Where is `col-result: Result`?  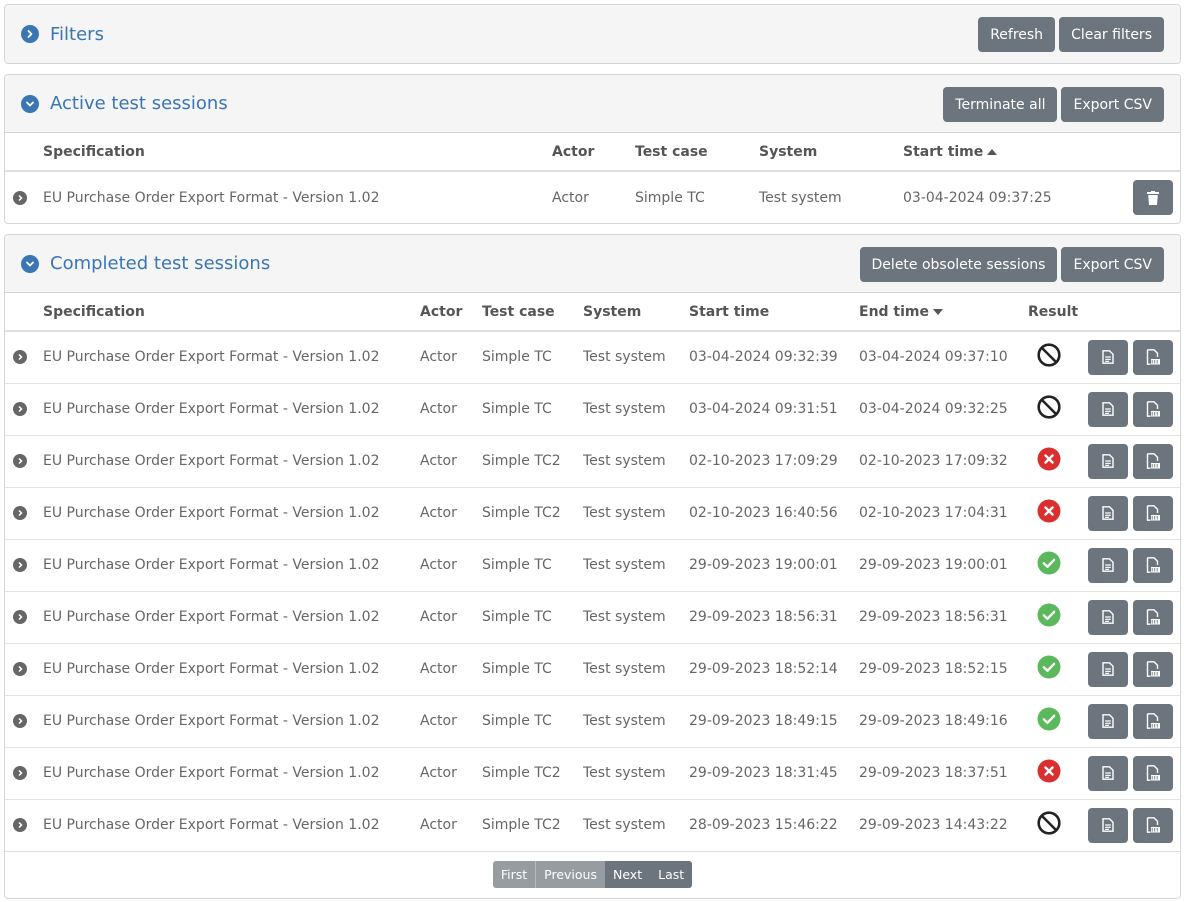 col-result: Result is located at coordinates (1057, 312).